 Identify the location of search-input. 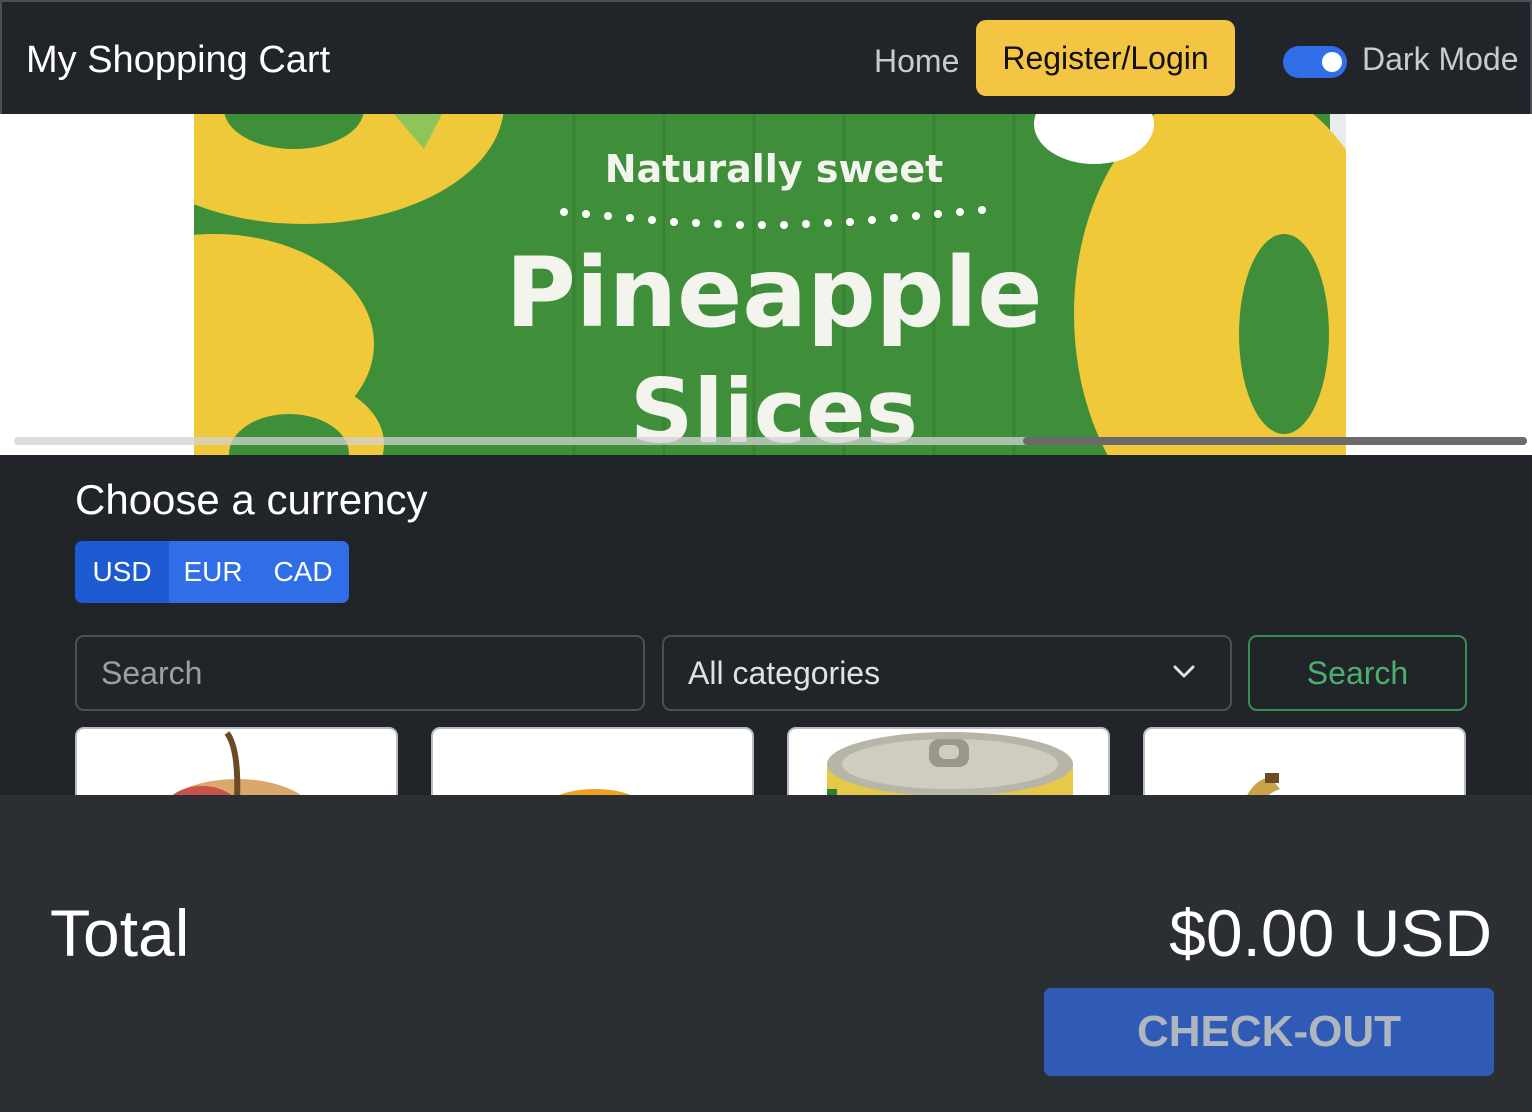
(360, 673).